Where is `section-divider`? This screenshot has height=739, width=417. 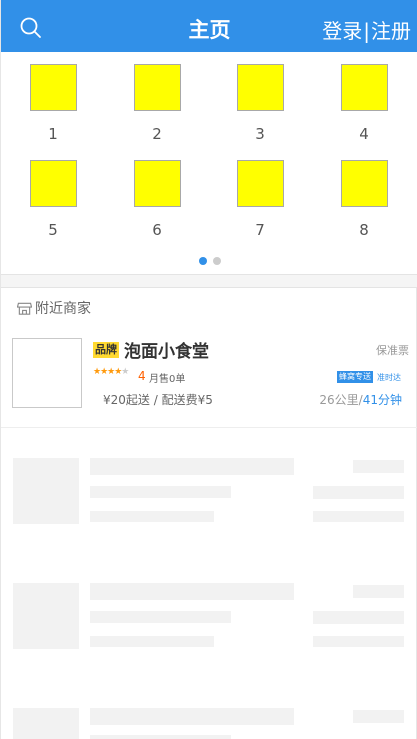
section-divider is located at coordinates (209, 281).